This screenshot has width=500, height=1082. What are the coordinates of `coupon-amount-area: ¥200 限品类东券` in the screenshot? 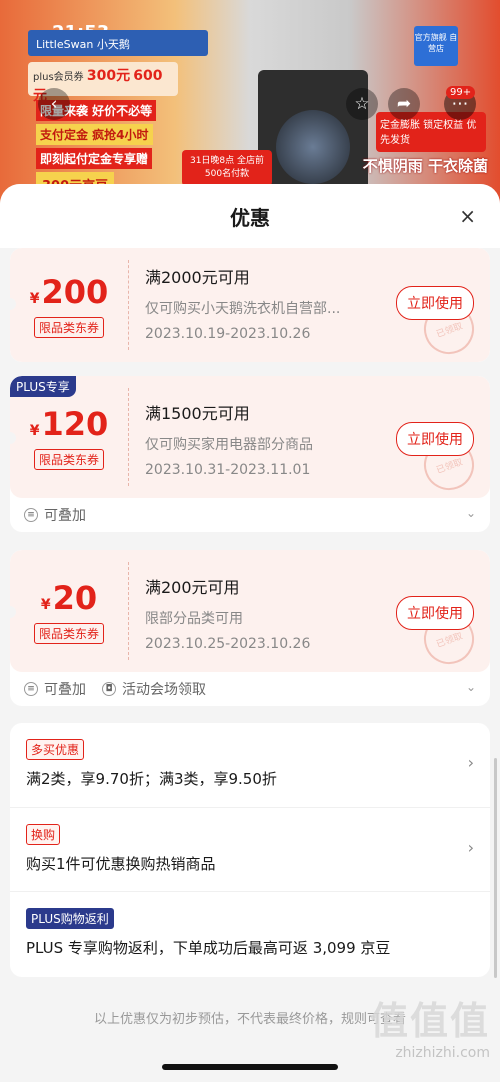 It's located at (69, 305).